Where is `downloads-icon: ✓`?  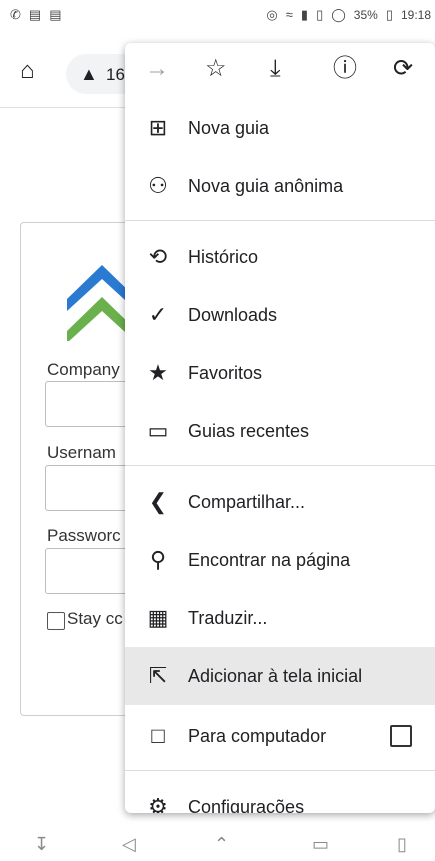
downloads-icon: ✓ is located at coordinates (158, 314).